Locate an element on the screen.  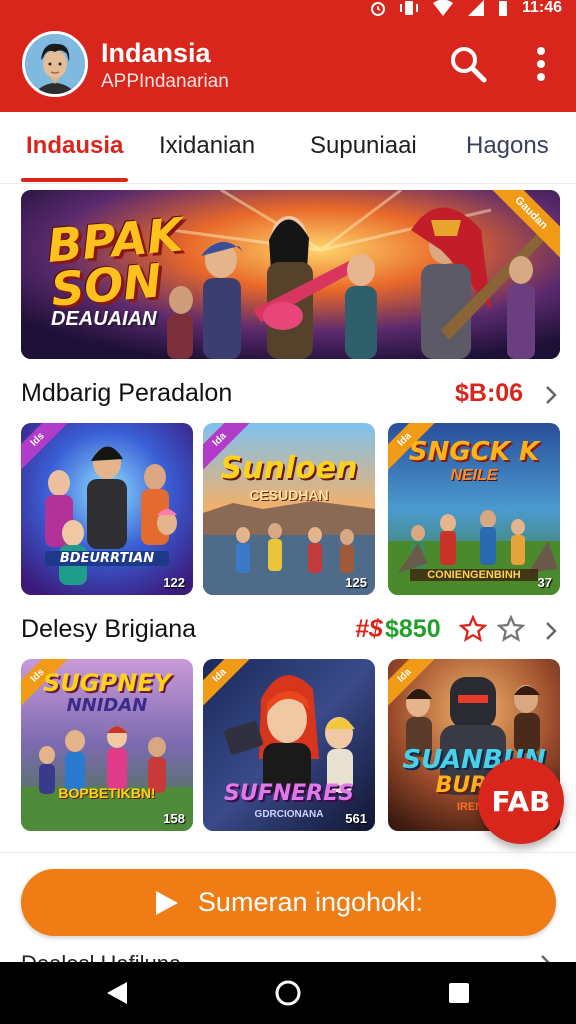
card-count: 122 is located at coordinates (174, 582).